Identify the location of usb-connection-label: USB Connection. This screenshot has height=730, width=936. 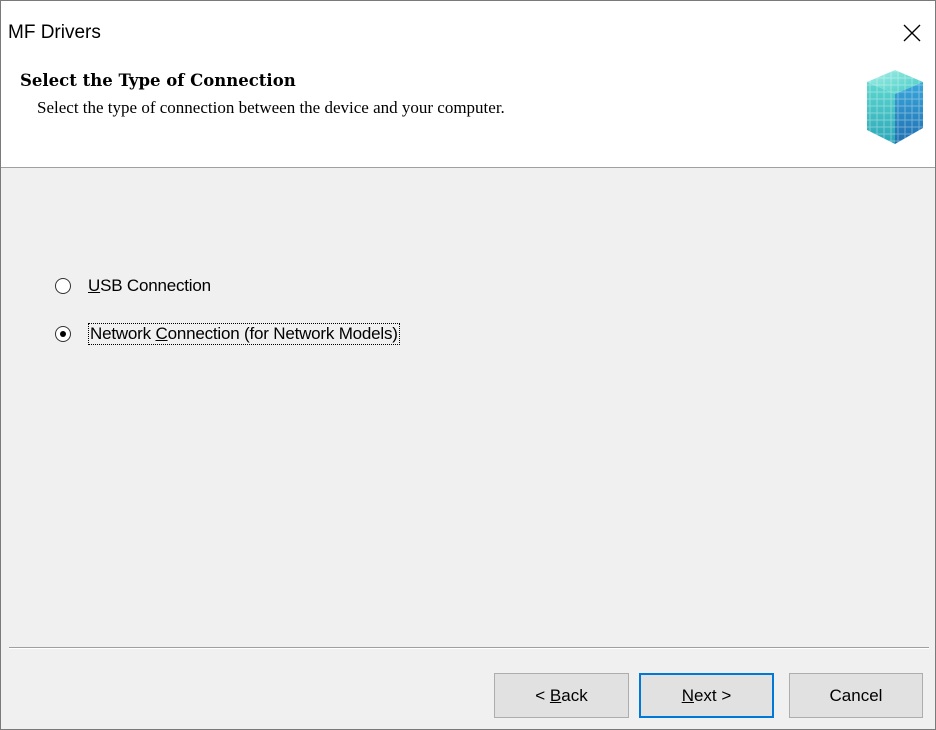
(149, 285).